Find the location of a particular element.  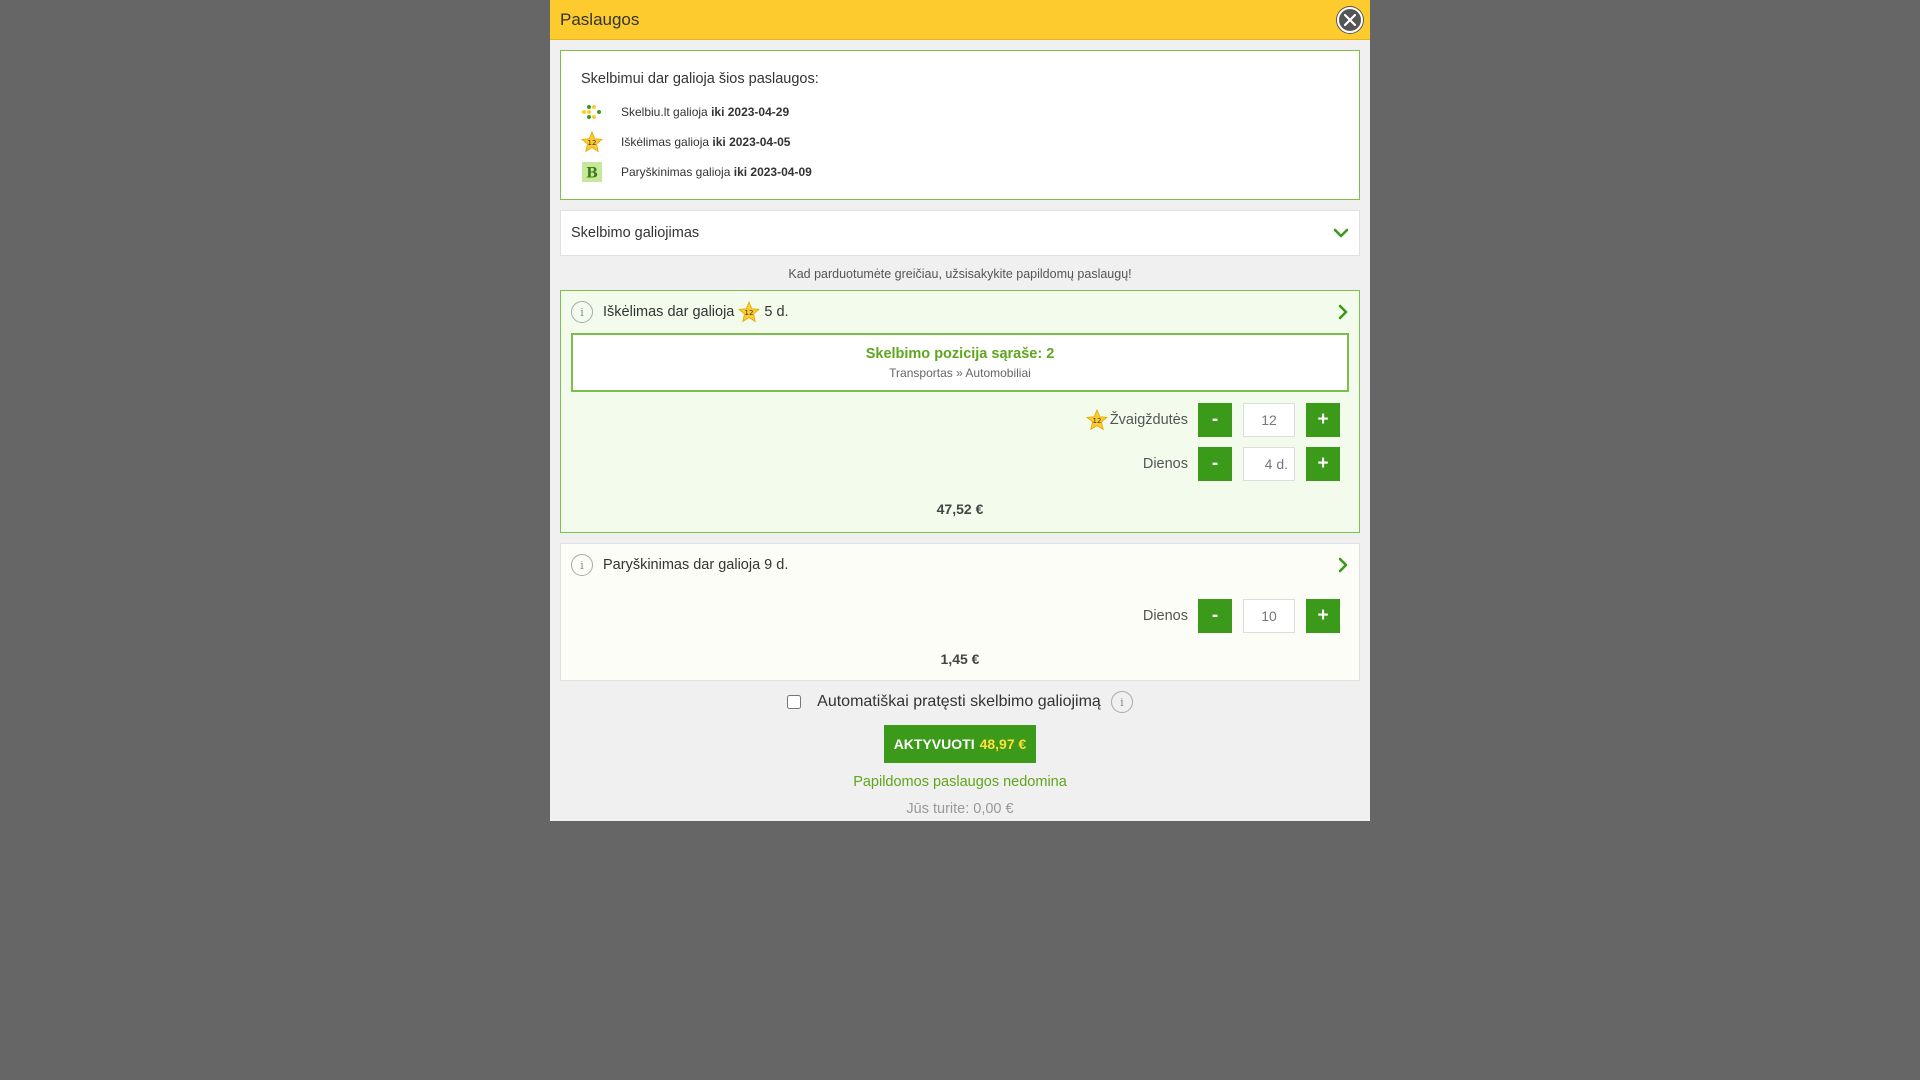

active-service-until: iki 2023-04-05 is located at coordinates (751, 142).